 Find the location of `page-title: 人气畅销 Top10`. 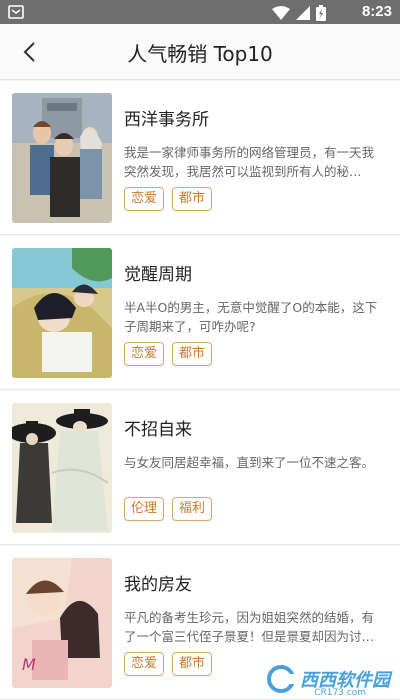

page-title: 人气畅销 Top10 is located at coordinates (200, 54).